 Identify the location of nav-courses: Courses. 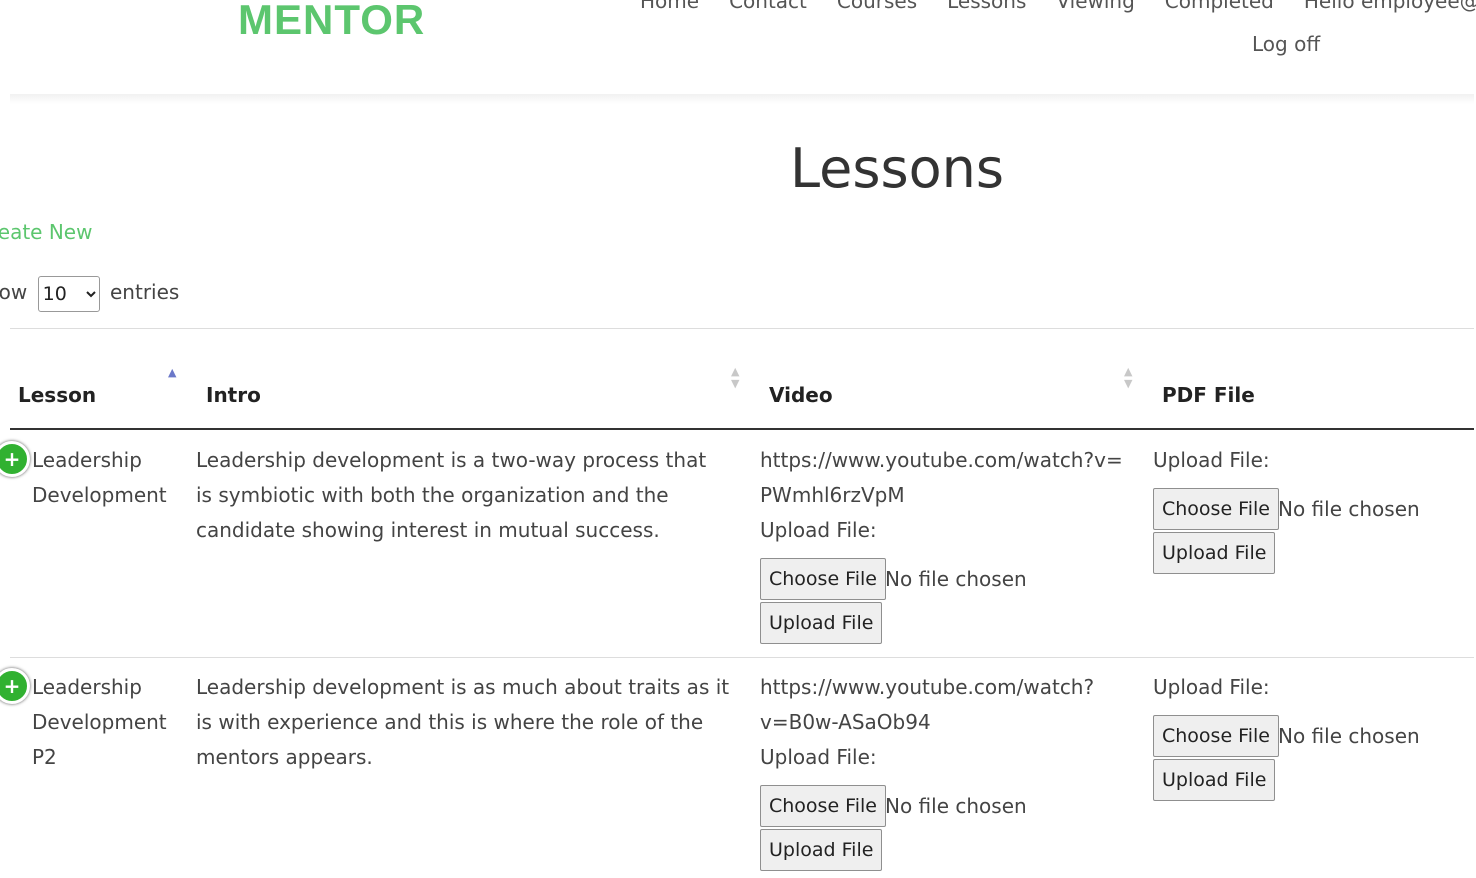
(877, 8).